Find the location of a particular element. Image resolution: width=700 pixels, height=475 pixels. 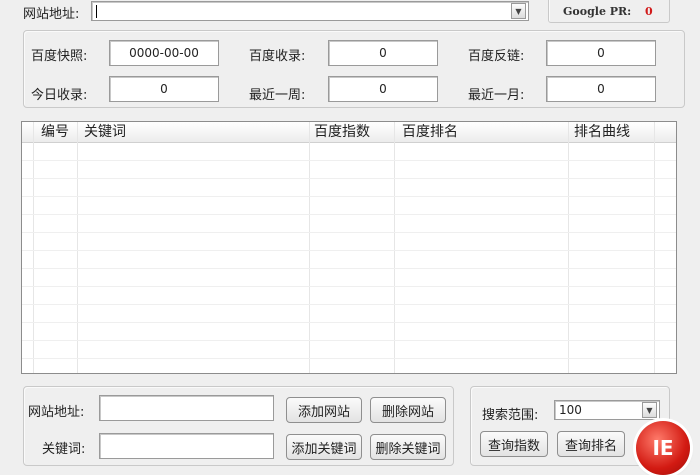

add-keyword-button: 添加关键词 is located at coordinates (324, 447).